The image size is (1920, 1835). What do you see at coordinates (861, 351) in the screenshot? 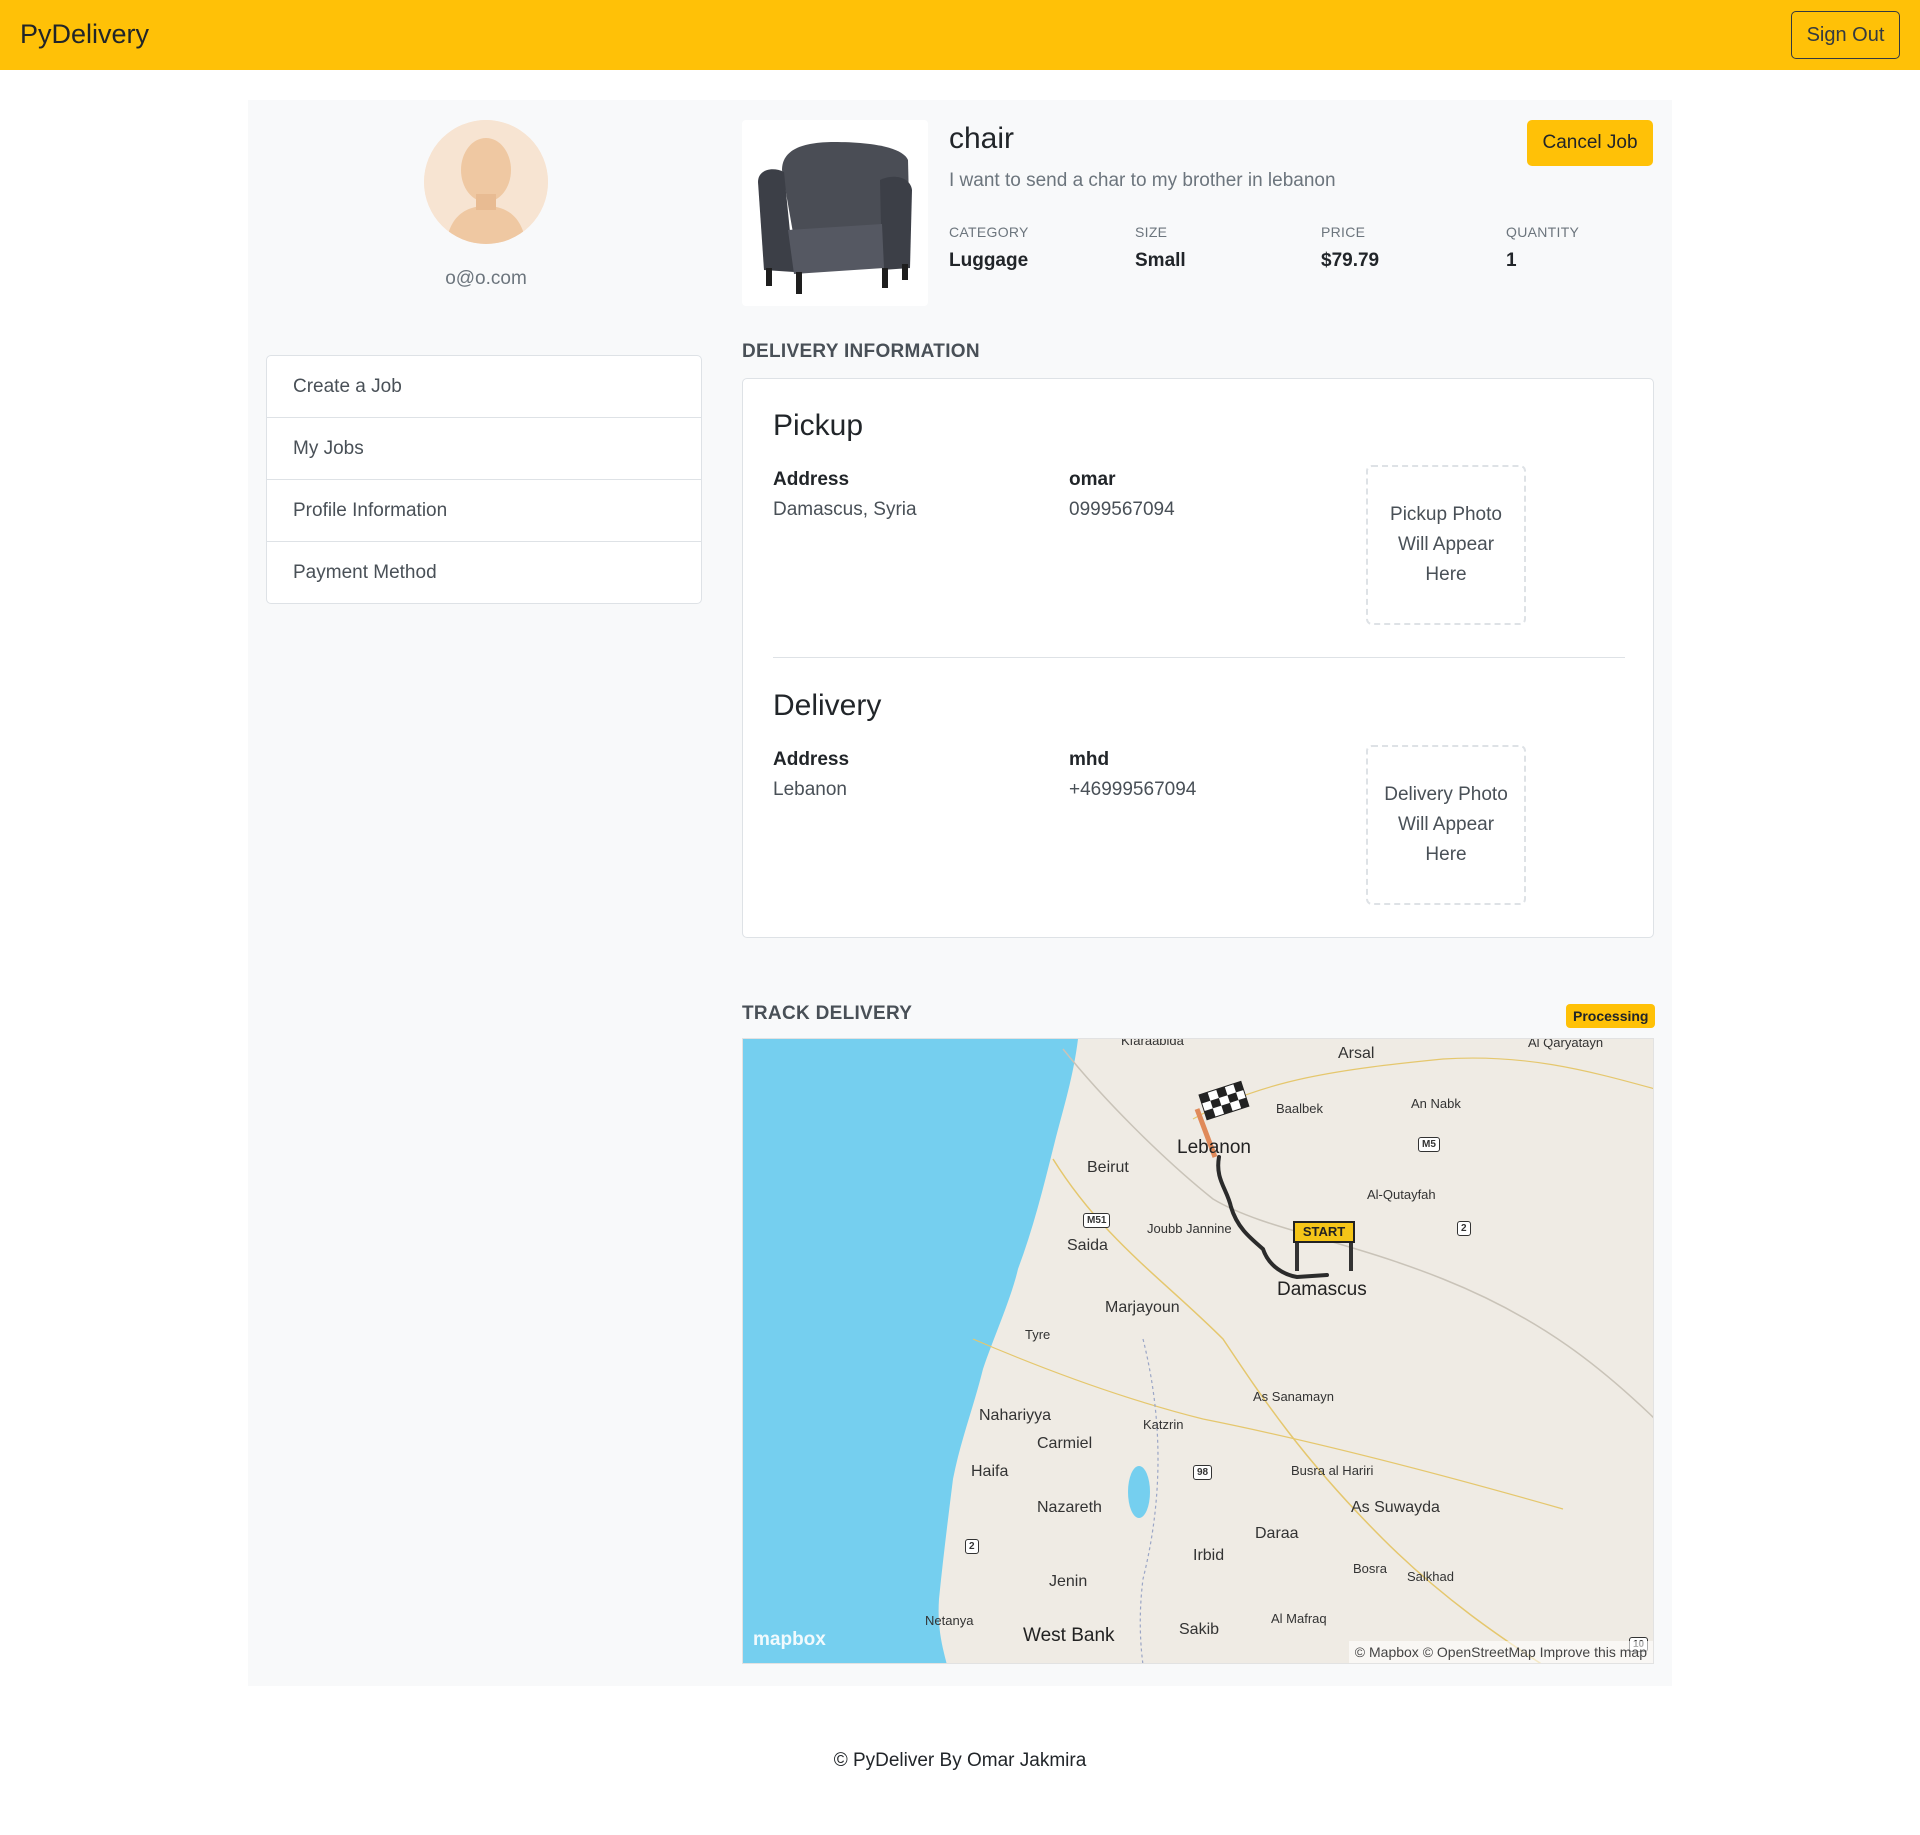
I see `delivery-information-heading: DELIVERY INFORMATION` at bounding box center [861, 351].